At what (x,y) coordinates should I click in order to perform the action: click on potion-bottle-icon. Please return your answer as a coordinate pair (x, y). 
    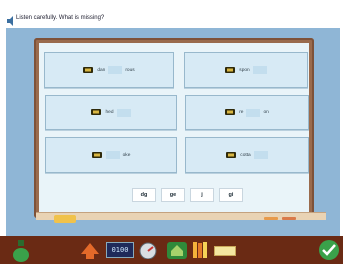
    Looking at the image, I should click on (21, 251).